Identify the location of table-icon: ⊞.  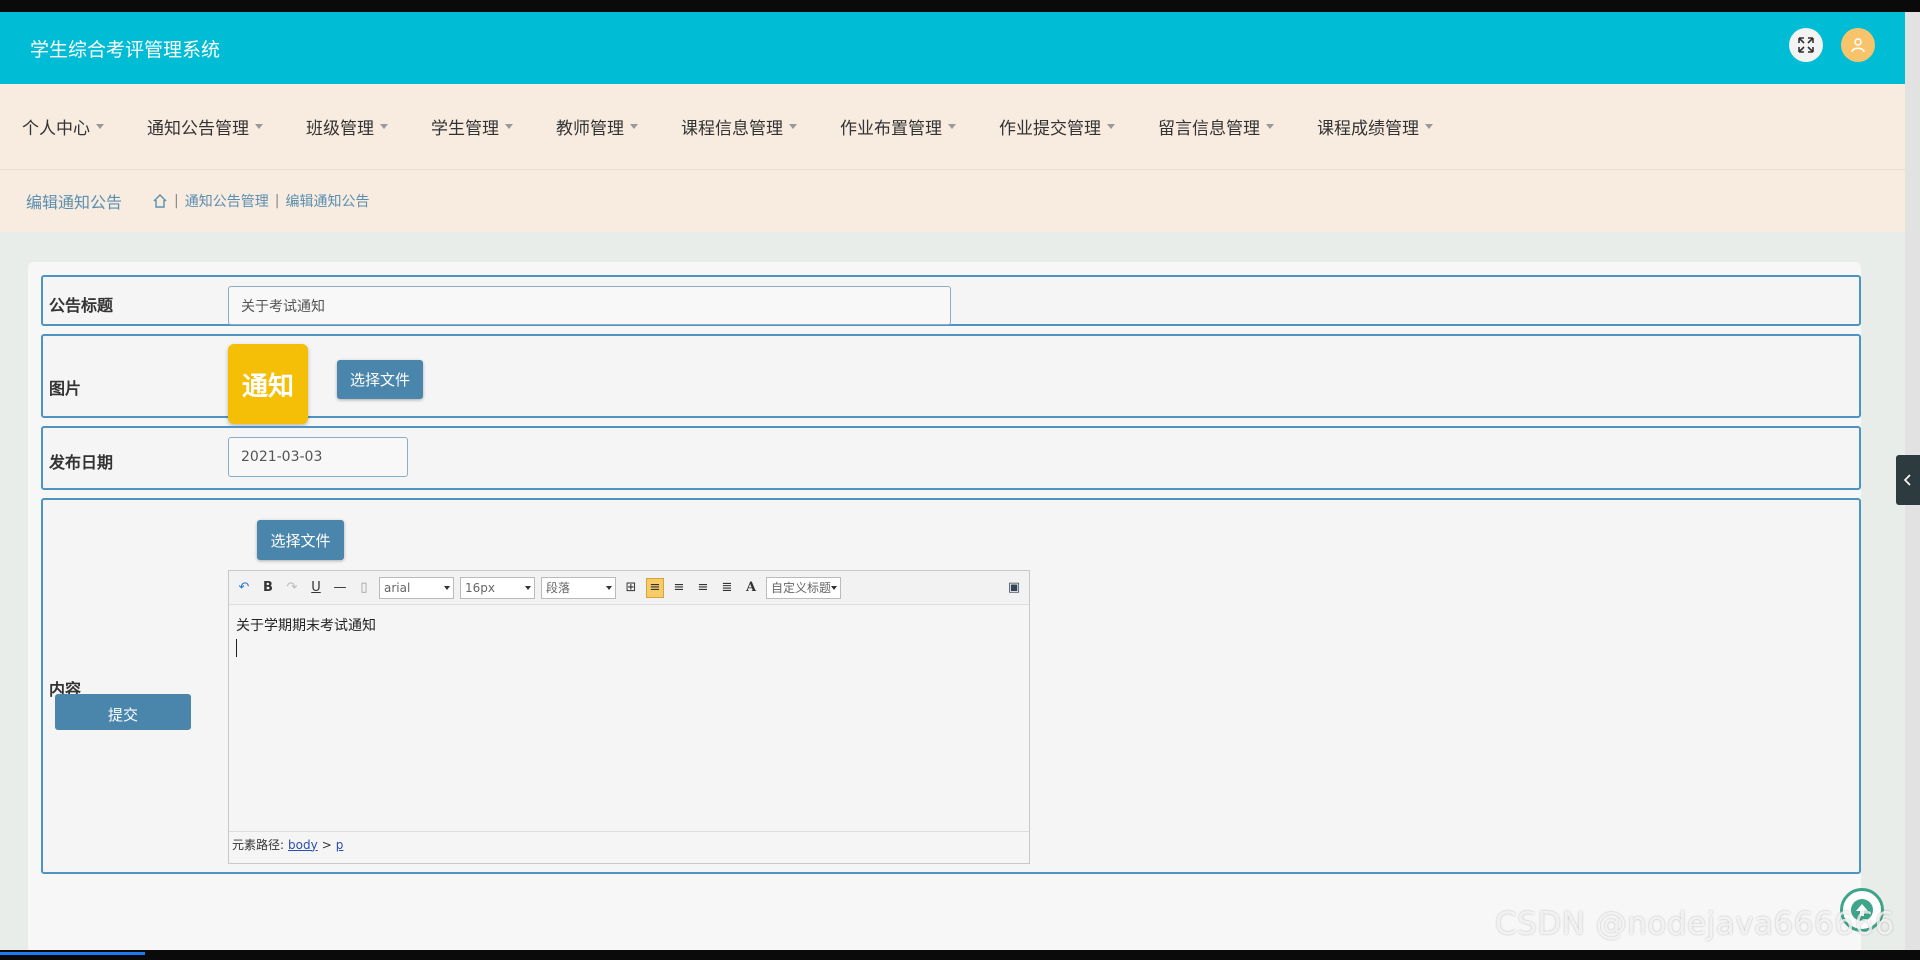
(631, 588).